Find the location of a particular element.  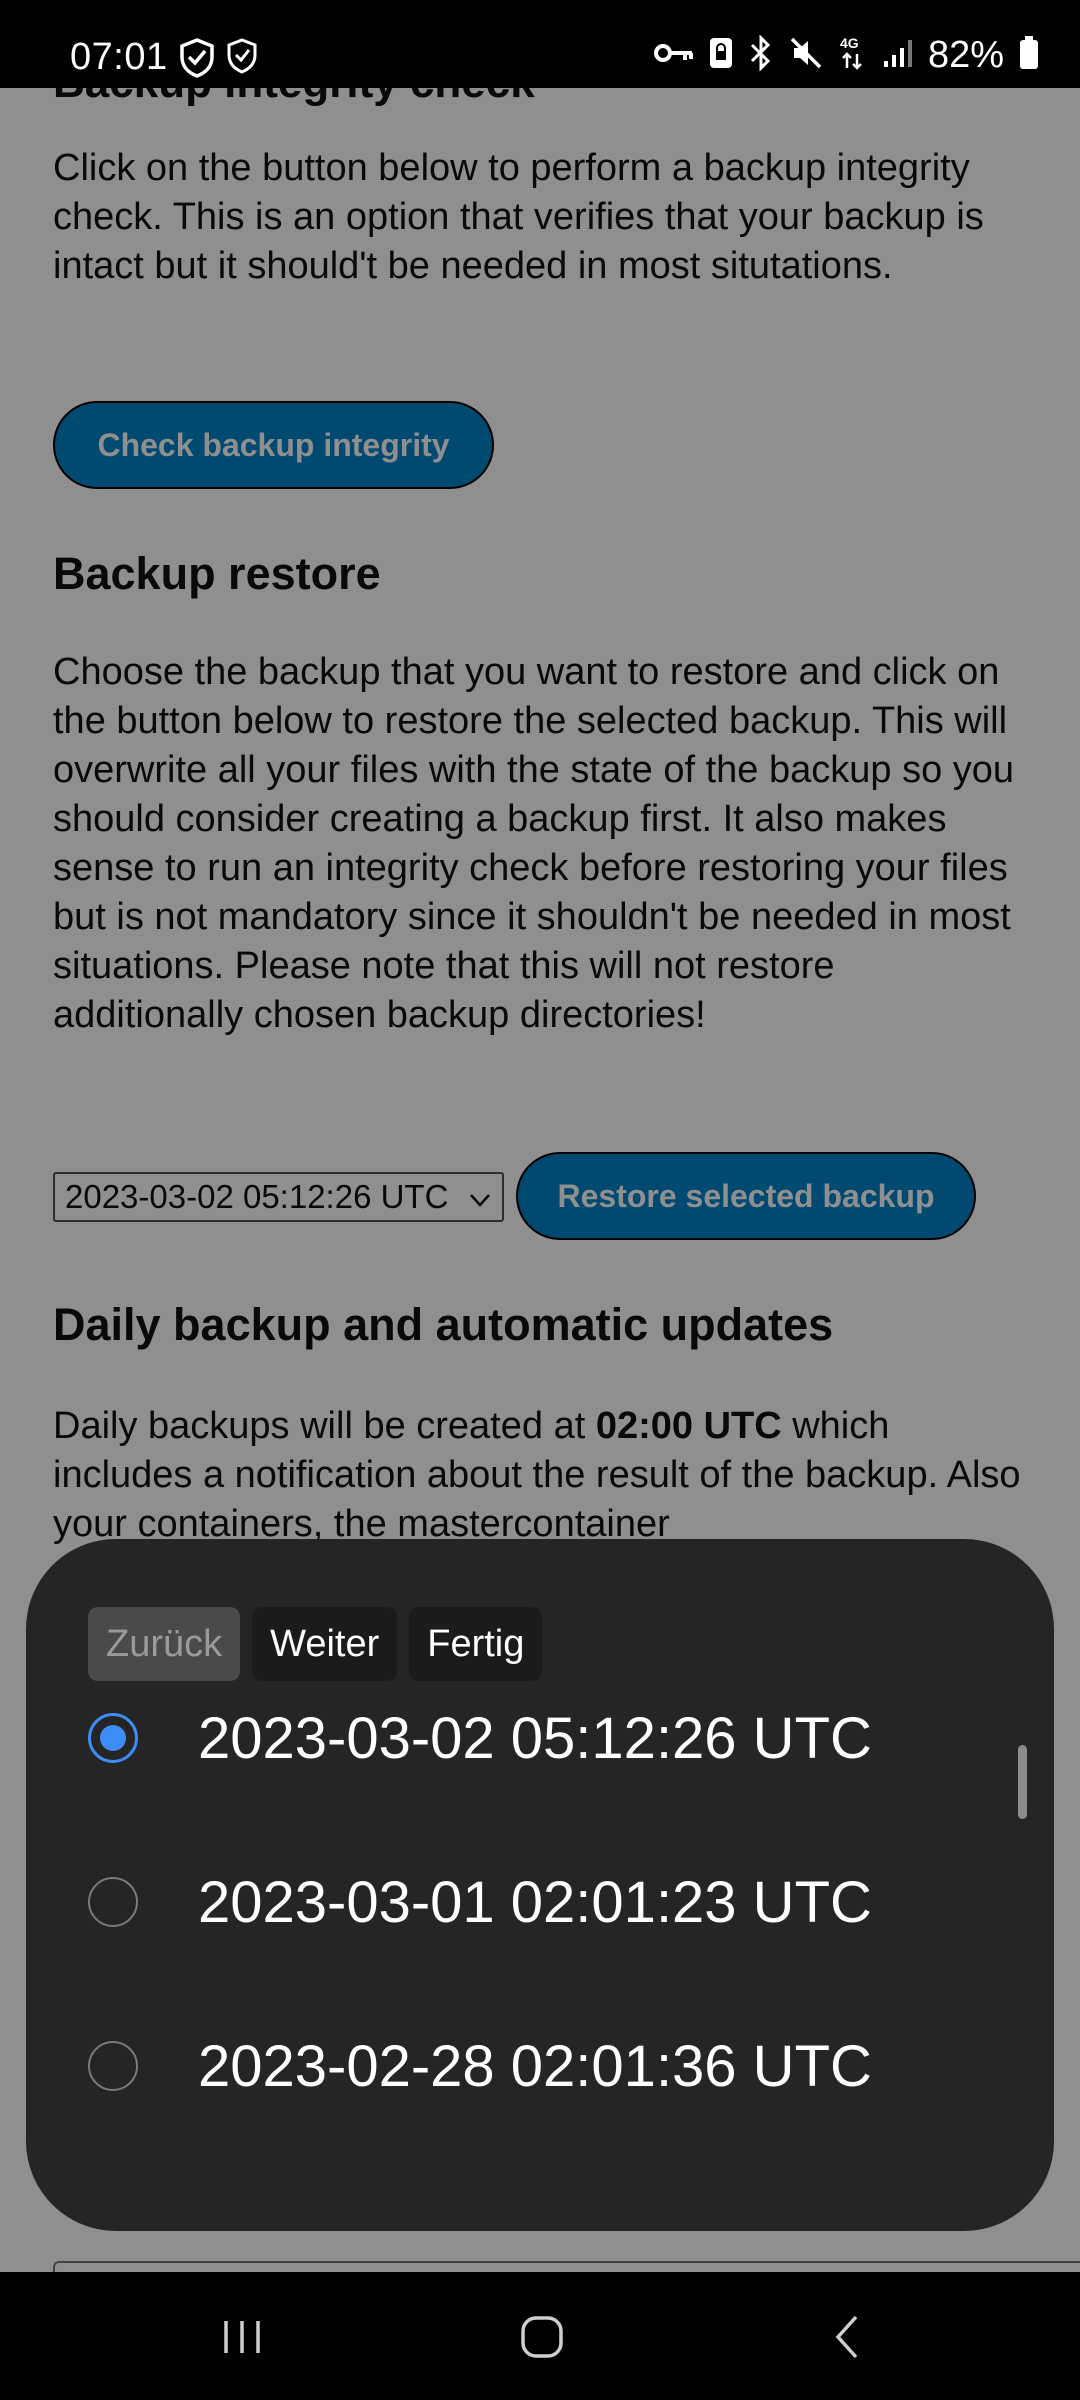

picker-option: 2023-02-28 02:01:36 UTC is located at coordinates (538, 2066).